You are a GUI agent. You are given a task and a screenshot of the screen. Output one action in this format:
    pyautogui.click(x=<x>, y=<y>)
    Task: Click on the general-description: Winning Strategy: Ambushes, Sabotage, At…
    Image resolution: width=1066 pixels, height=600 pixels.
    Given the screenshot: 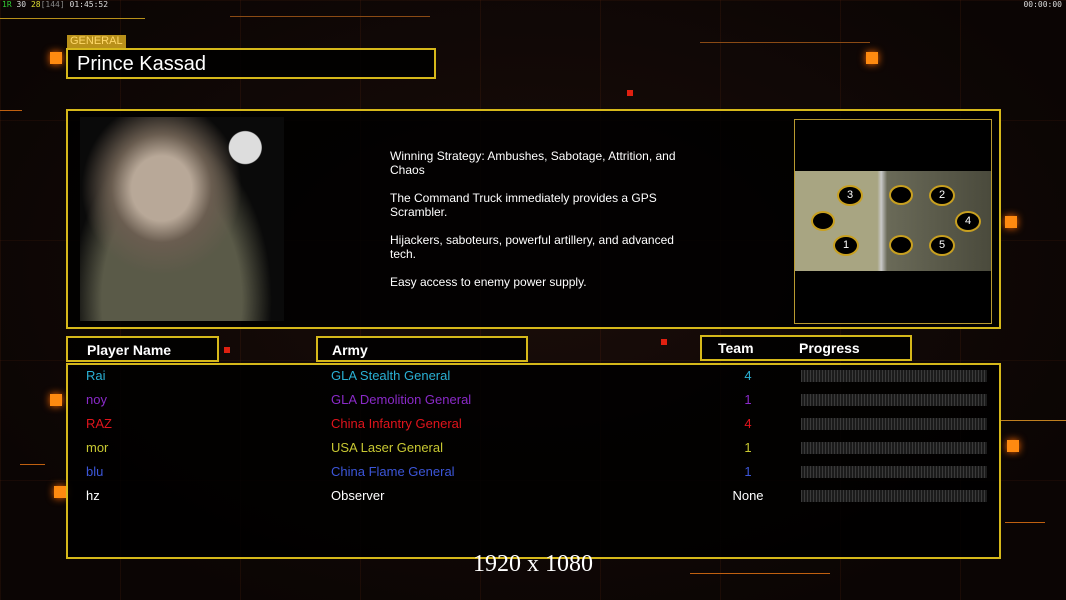 What is the action you would take?
    pyautogui.click(x=542, y=219)
    